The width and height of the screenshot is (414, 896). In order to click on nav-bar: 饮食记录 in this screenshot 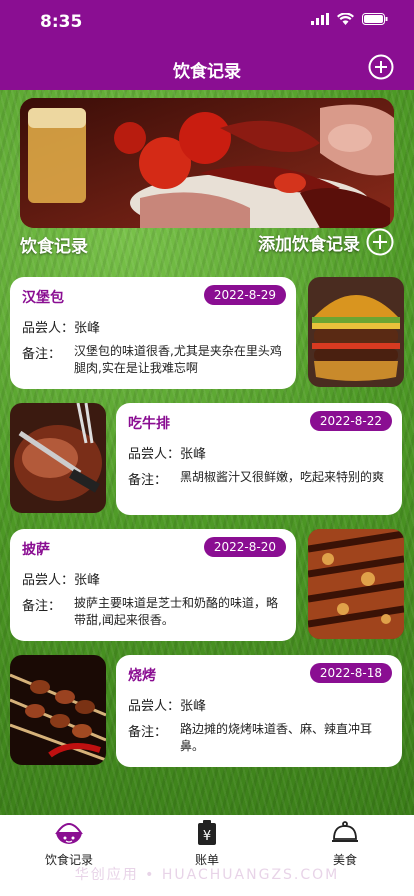, I will do `click(207, 67)`.